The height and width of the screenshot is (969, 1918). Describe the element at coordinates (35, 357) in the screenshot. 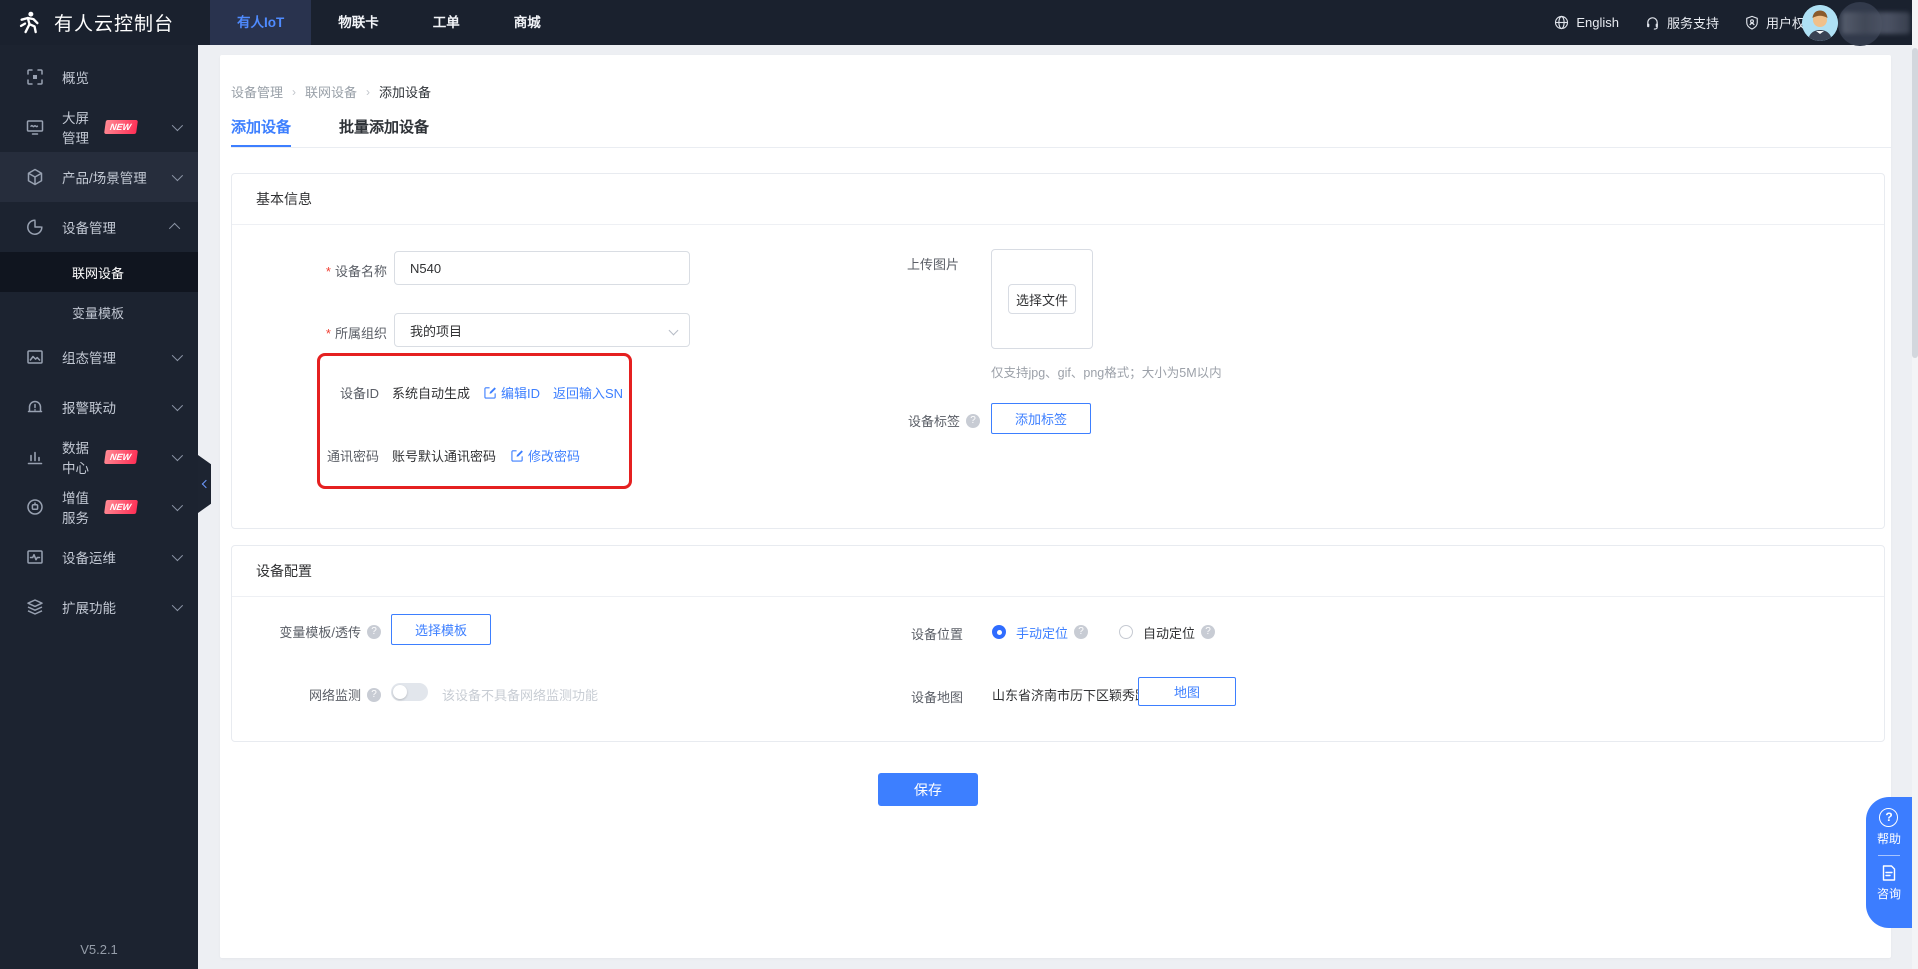

I see `picture-icon` at that location.